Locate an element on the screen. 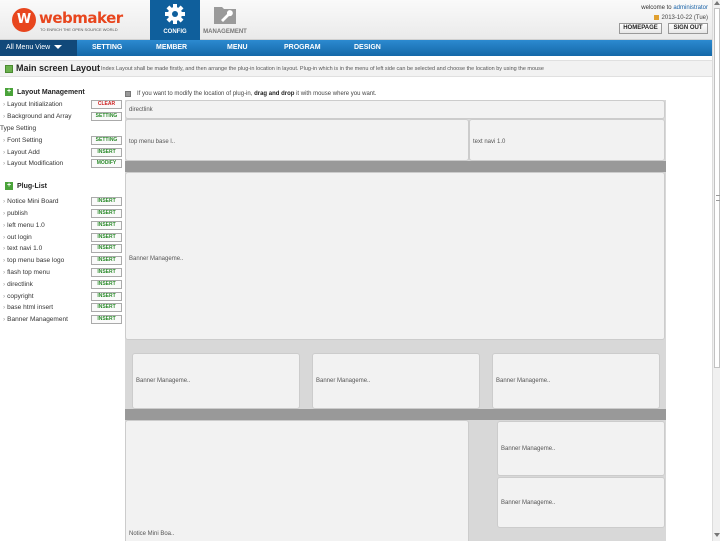 Image resolution: width=720 pixels, height=541 pixels. sidebar-item-label: Type Setting is located at coordinates (18, 128).